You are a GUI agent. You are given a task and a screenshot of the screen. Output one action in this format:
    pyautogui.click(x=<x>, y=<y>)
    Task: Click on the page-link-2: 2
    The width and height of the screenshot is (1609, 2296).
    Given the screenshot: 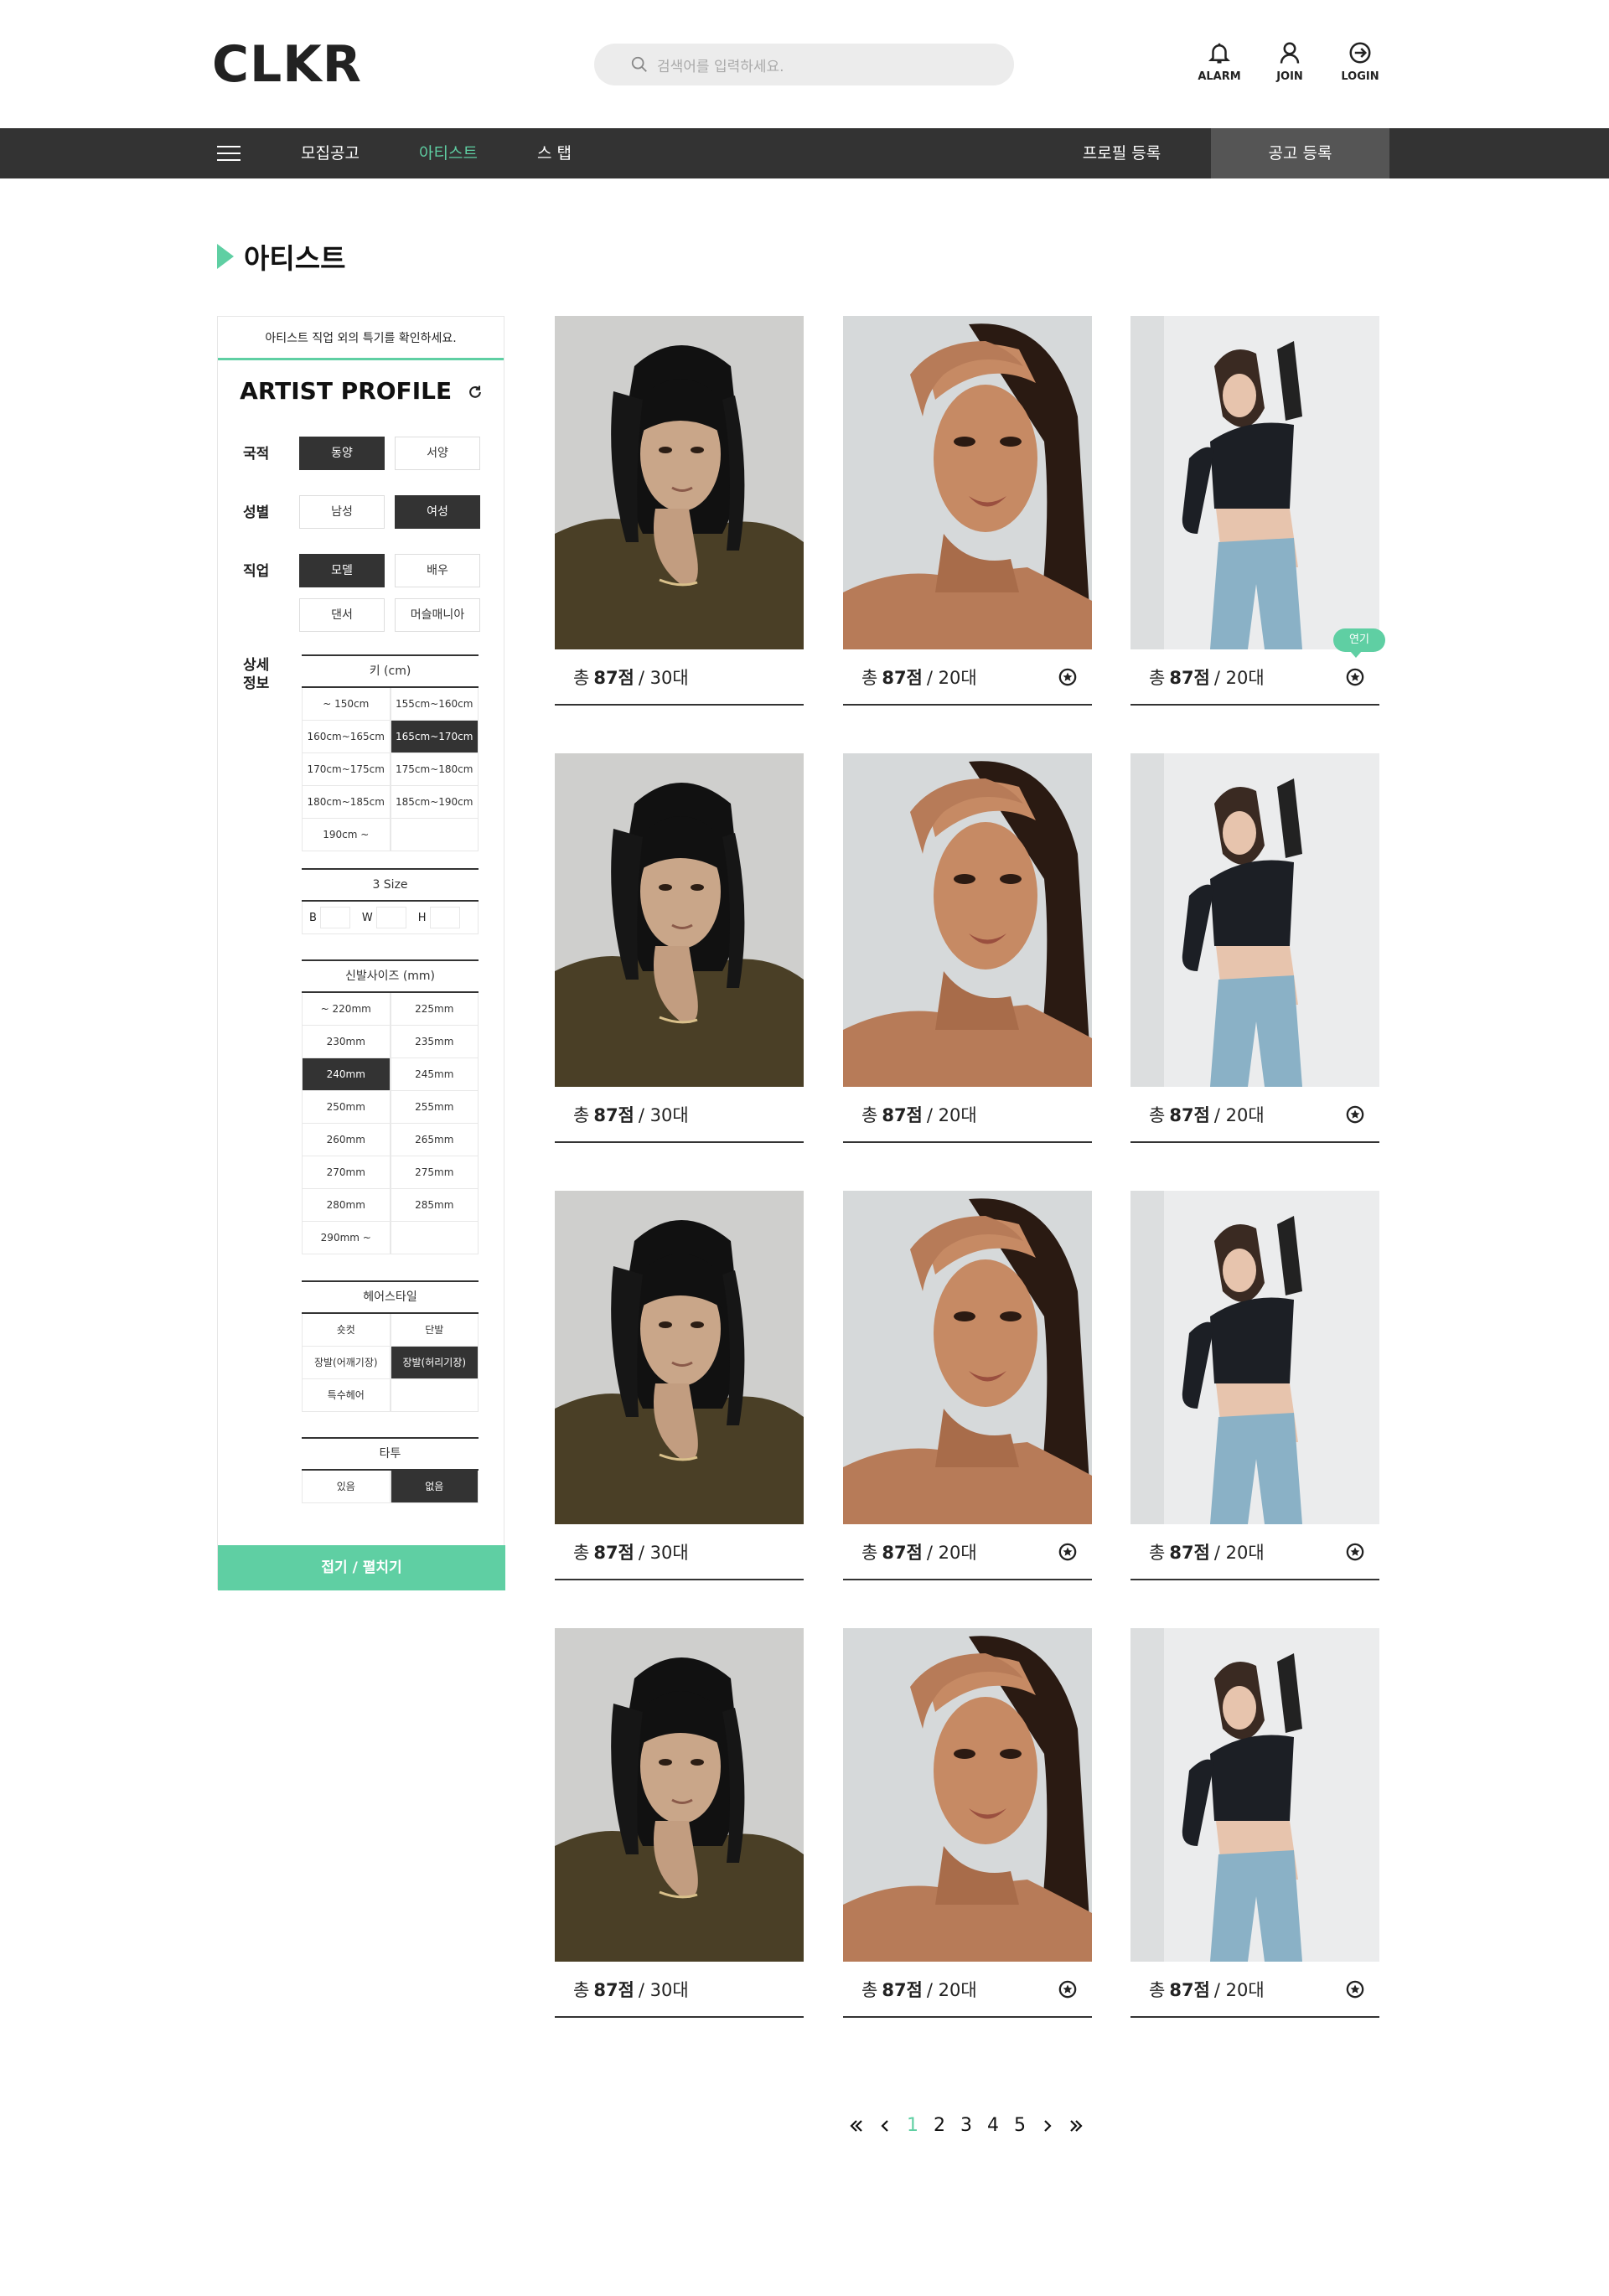 What is the action you would take?
    pyautogui.click(x=939, y=2125)
    